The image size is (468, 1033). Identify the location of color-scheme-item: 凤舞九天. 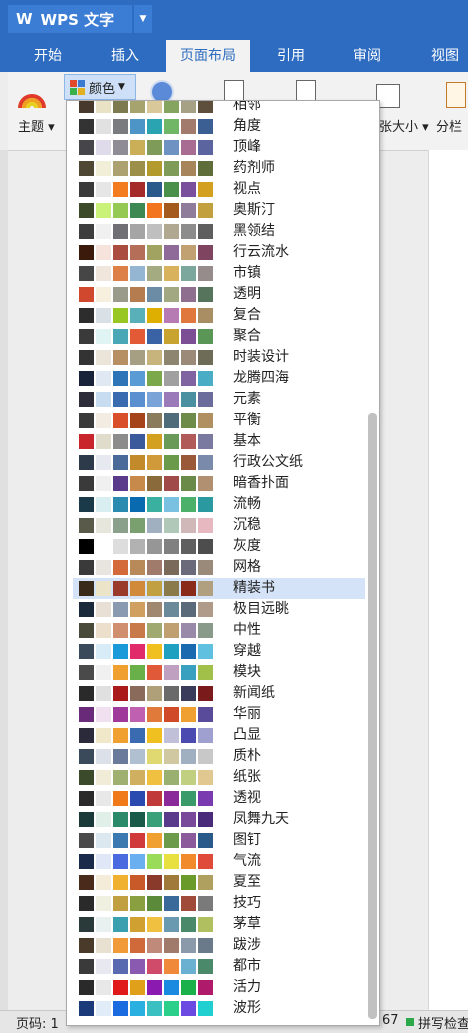
(219, 819).